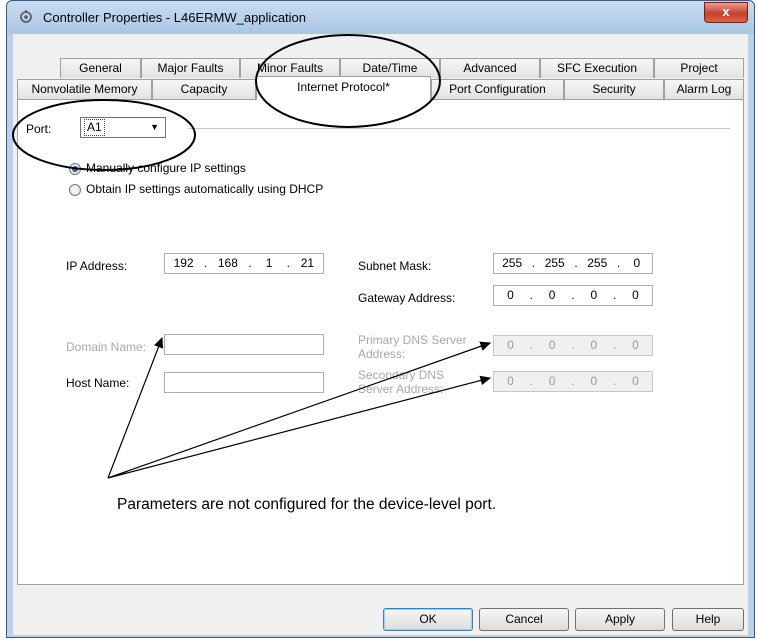  I want to click on gateway-octet-4: 0, so click(635, 295).